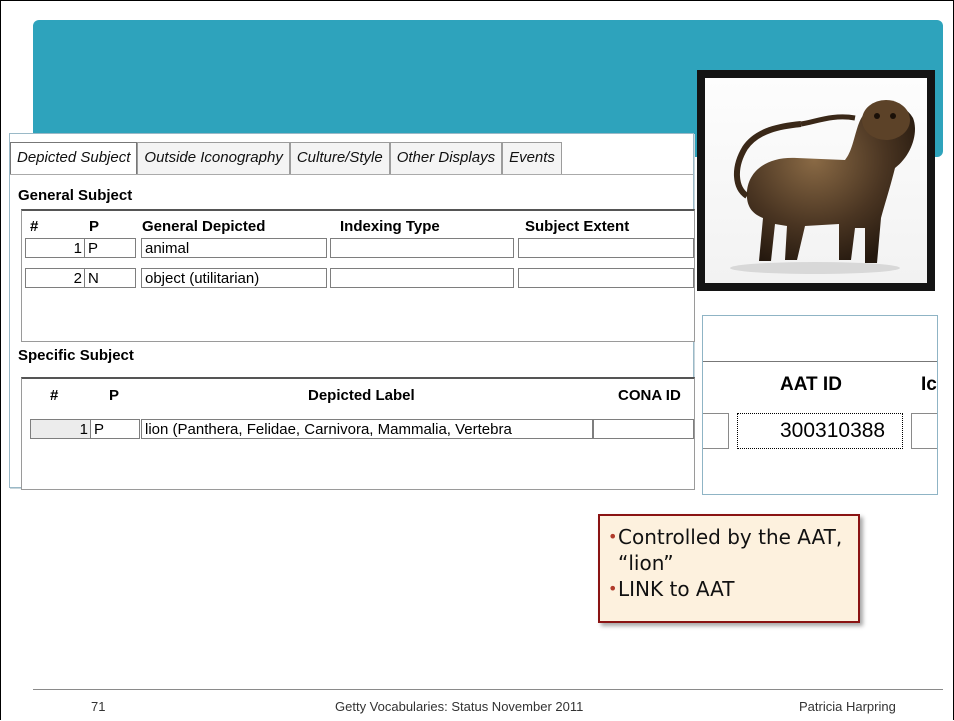 This screenshot has width=954, height=721. I want to click on tab-other-displays: Other Displays, so click(446, 158).